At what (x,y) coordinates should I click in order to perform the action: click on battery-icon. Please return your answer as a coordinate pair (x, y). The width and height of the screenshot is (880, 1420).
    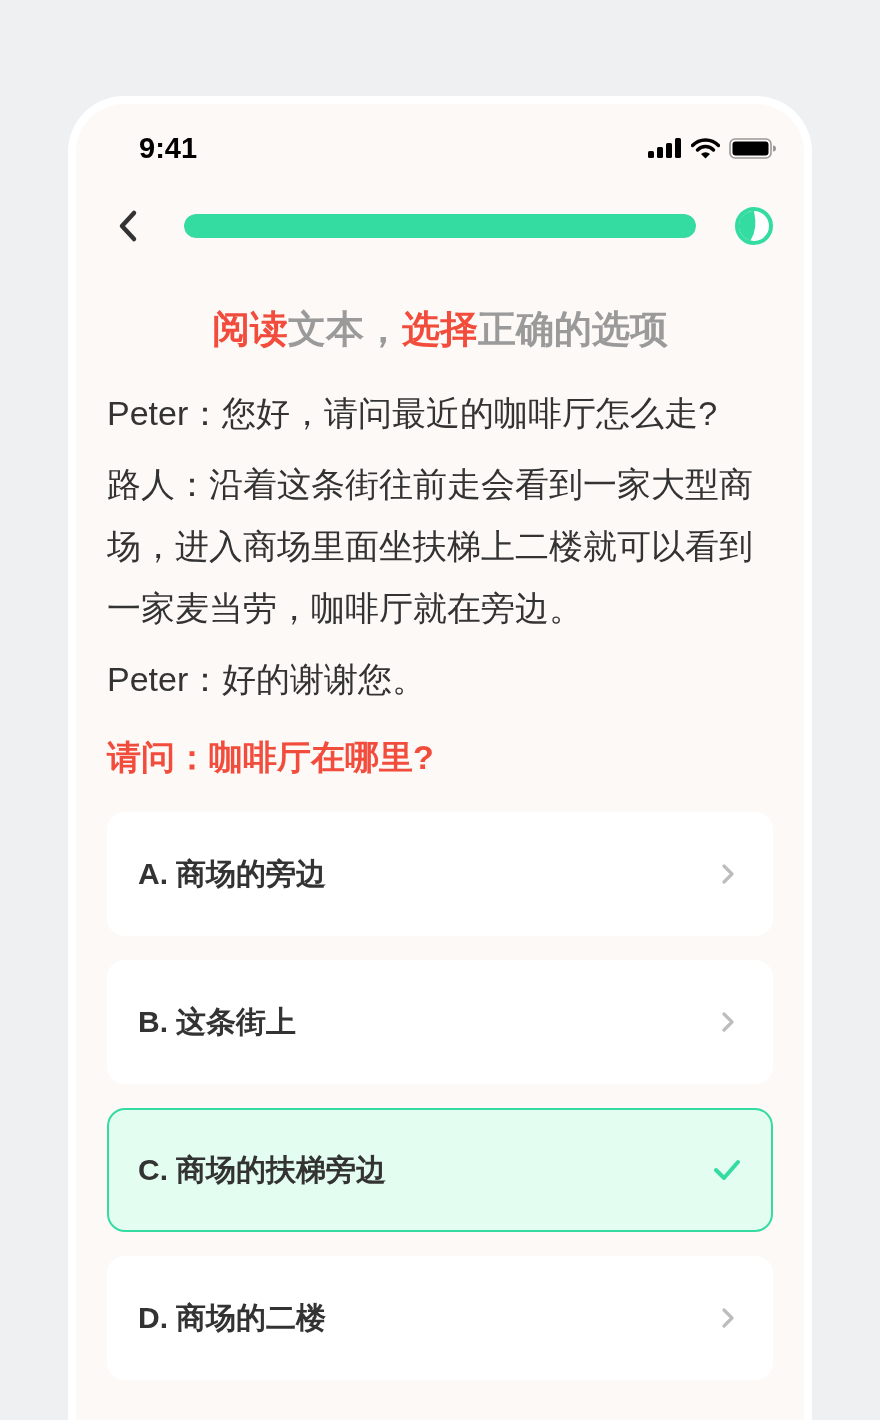
    Looking at the image, I should click on (752, 148).